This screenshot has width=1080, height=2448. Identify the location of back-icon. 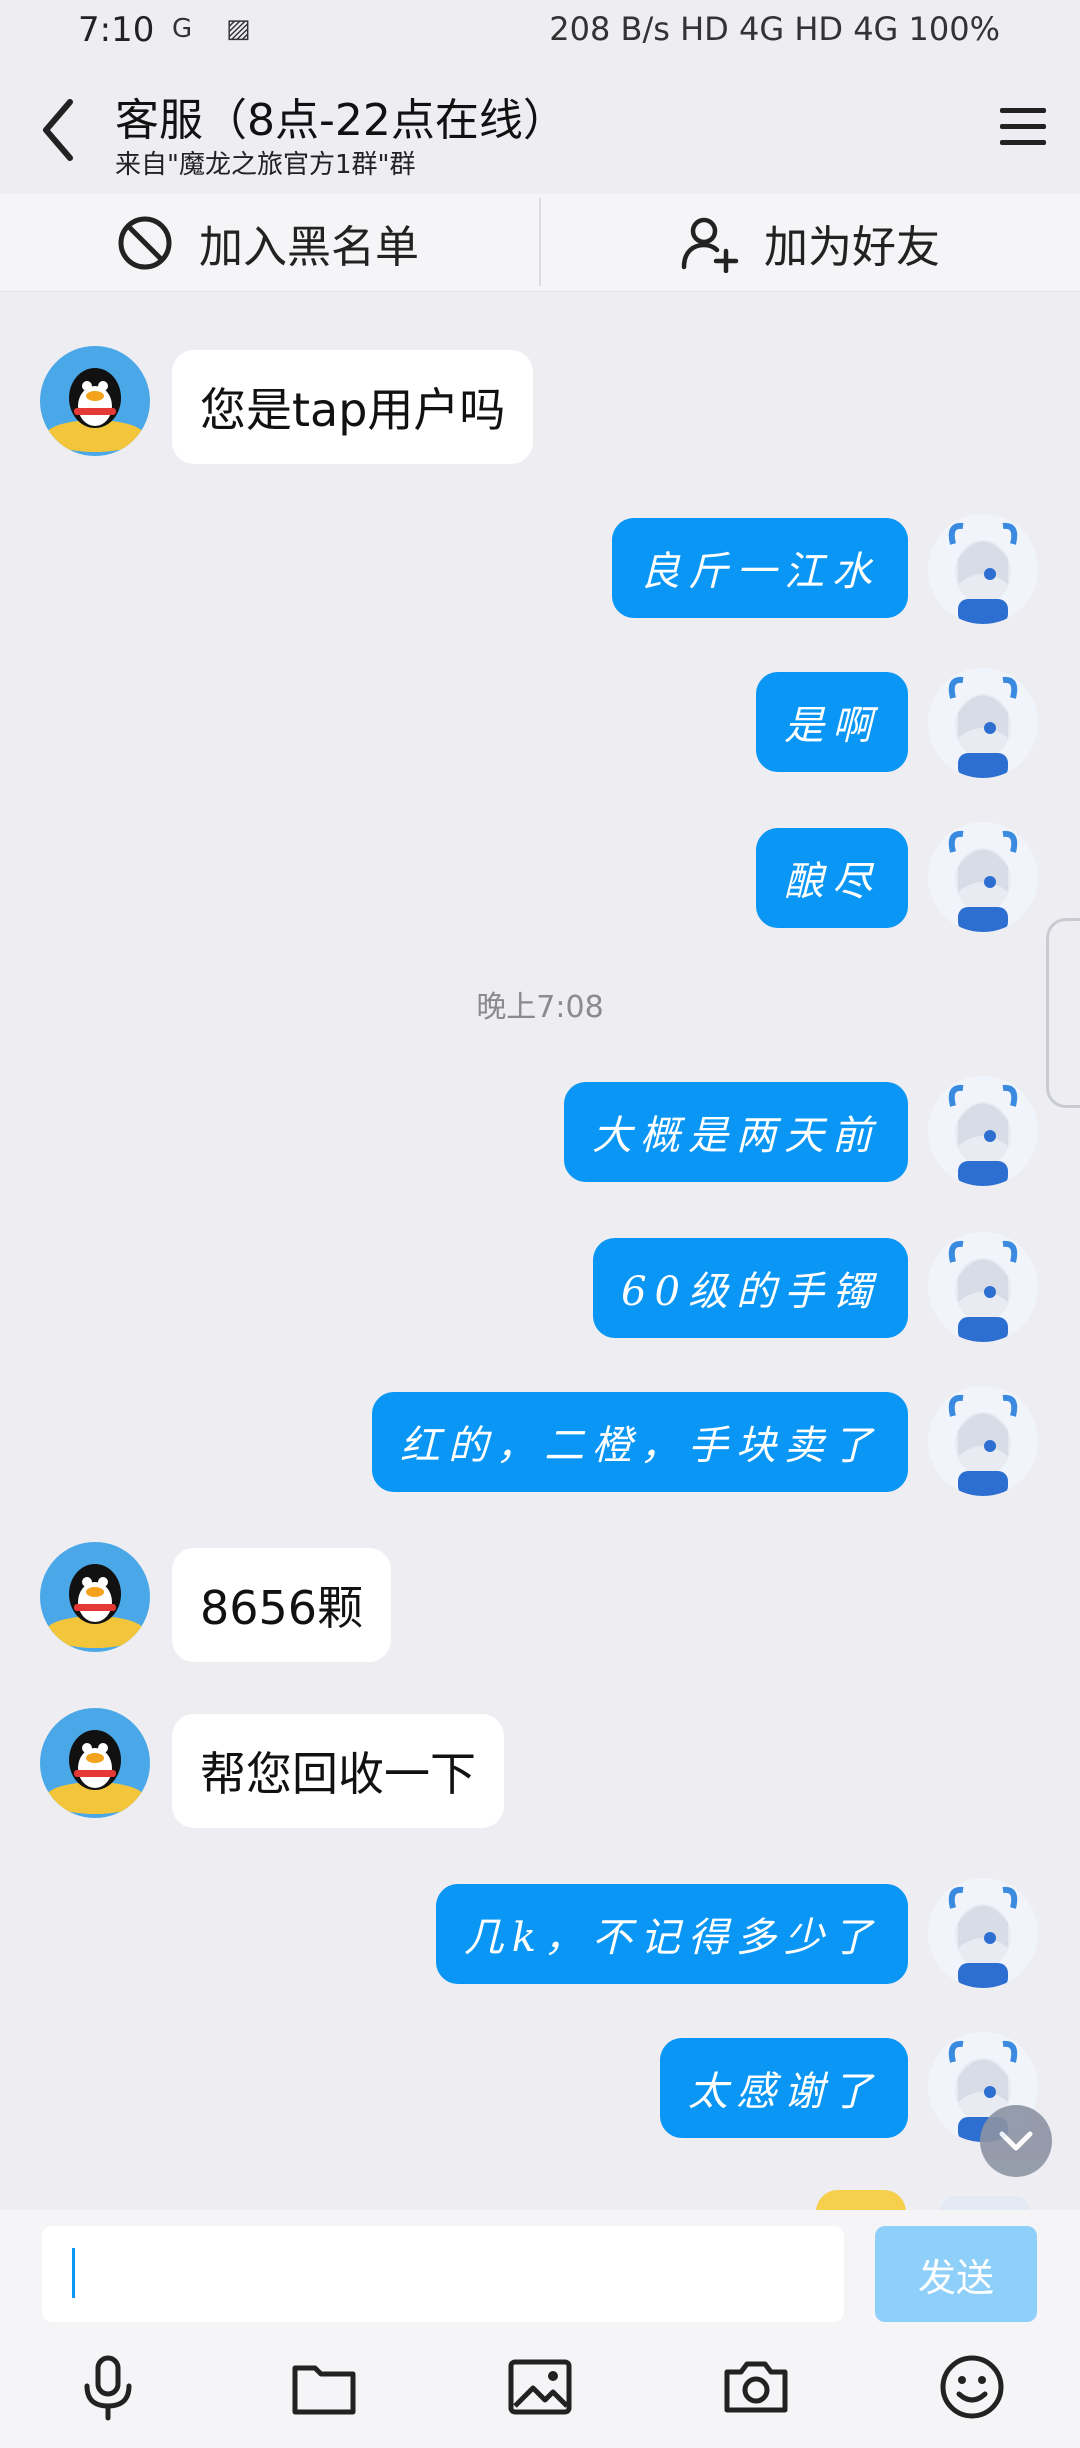
(60, 130).